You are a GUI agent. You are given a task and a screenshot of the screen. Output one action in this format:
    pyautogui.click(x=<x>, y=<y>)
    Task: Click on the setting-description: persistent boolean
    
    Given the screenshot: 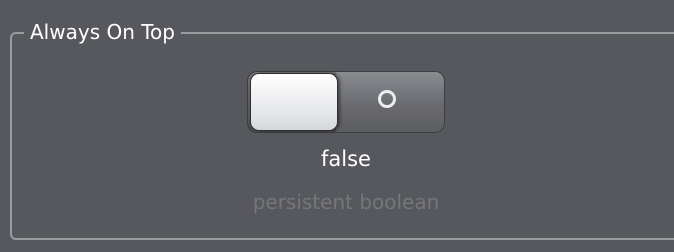 What is the action you would take?
    pyautogui.click(x=346, y=202)
    